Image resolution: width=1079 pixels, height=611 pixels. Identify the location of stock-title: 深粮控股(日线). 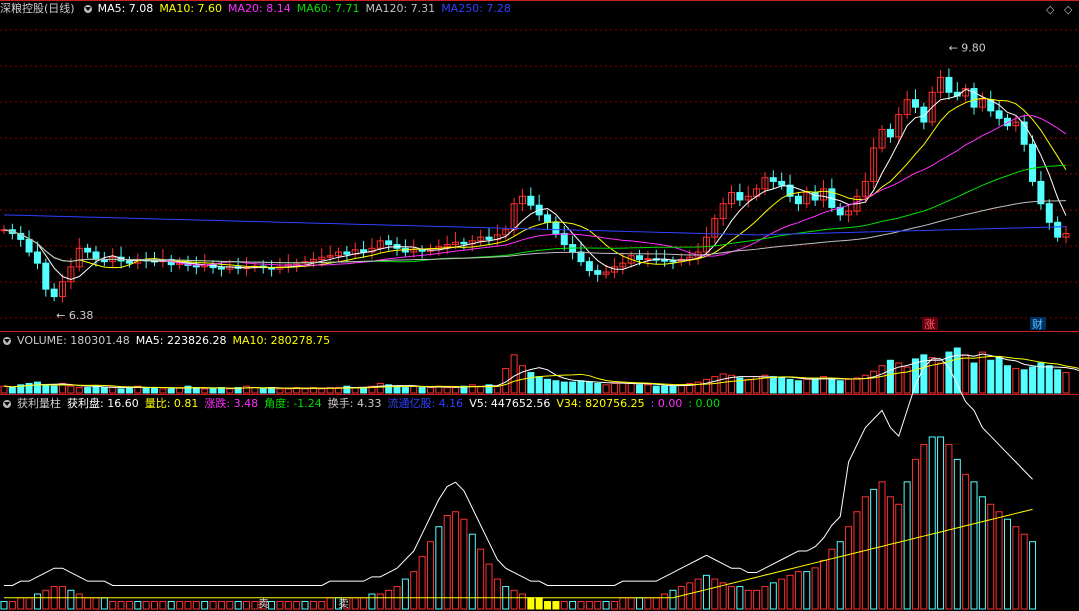
(37, 9).